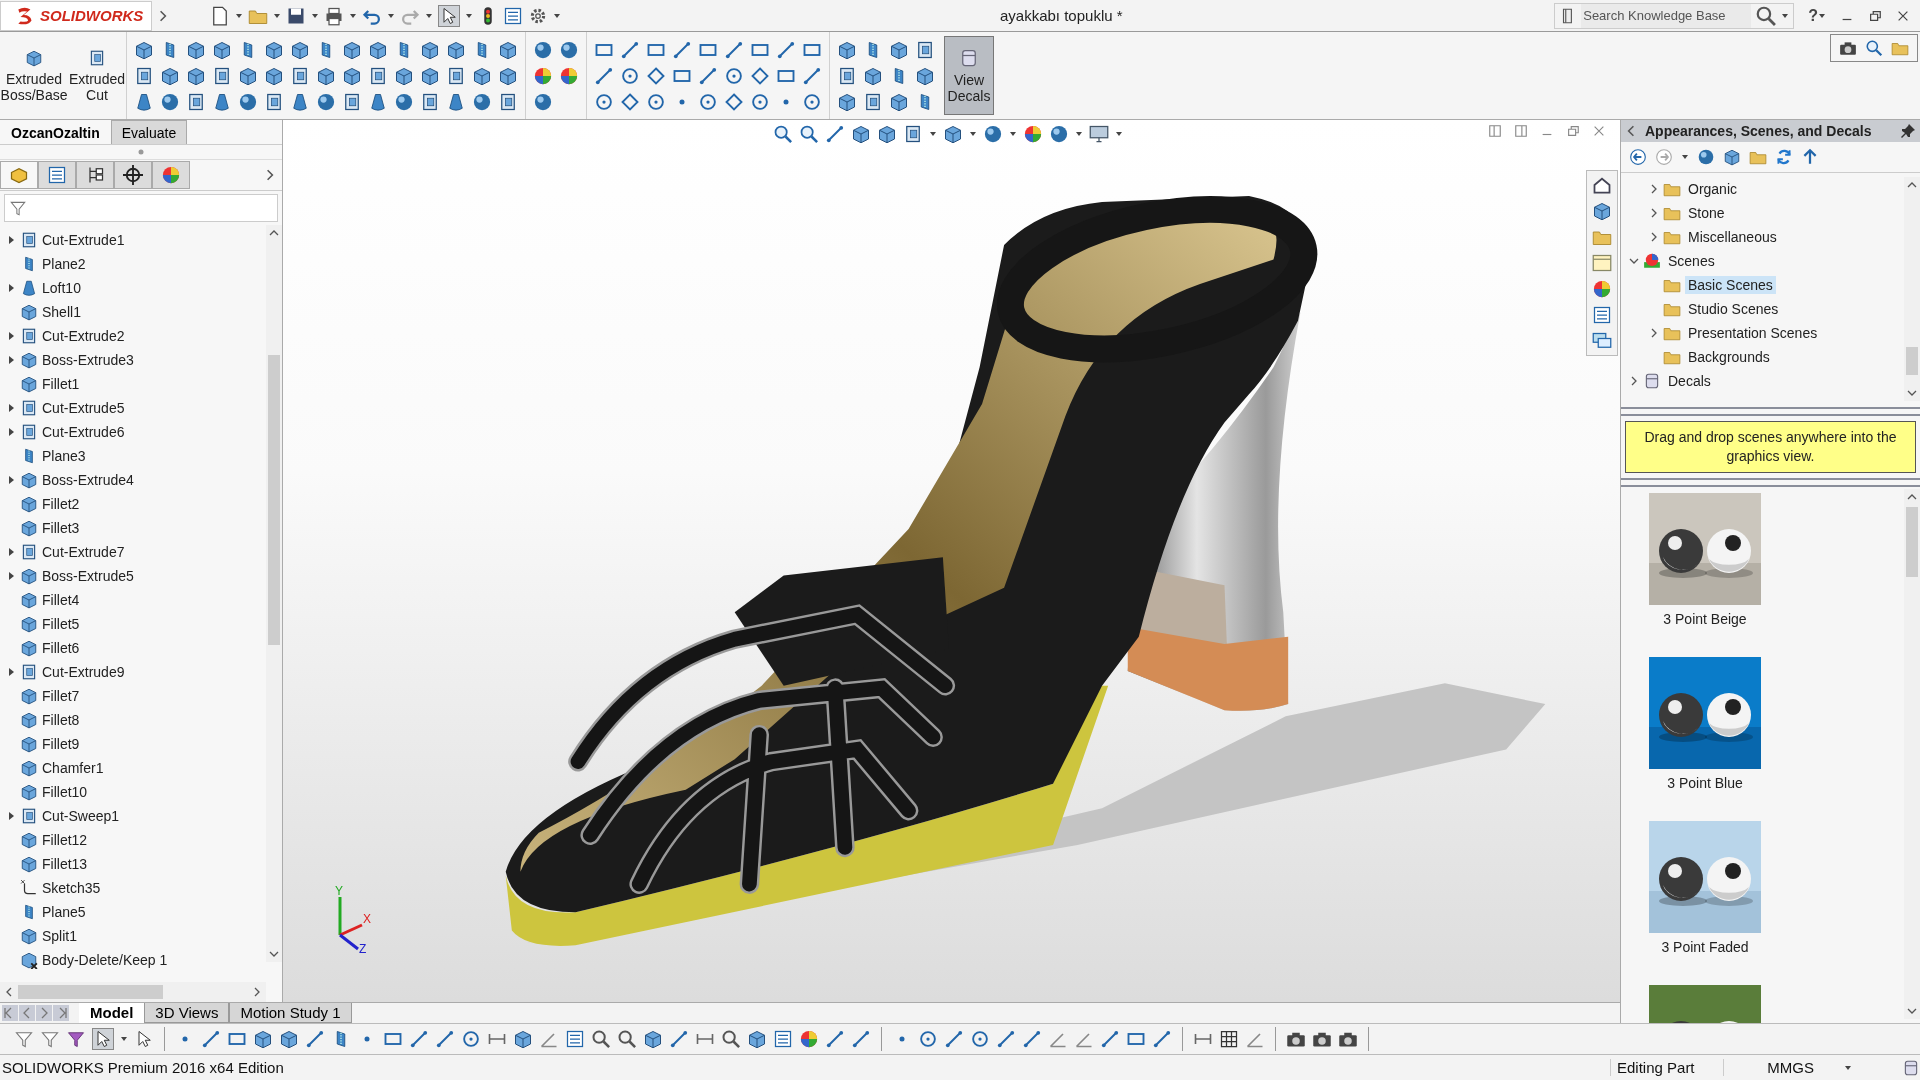  What do you see at coordinates (65, 840) in the screenshot?
I see `feature-name: Fillet12` at bounding box center [65, 840].